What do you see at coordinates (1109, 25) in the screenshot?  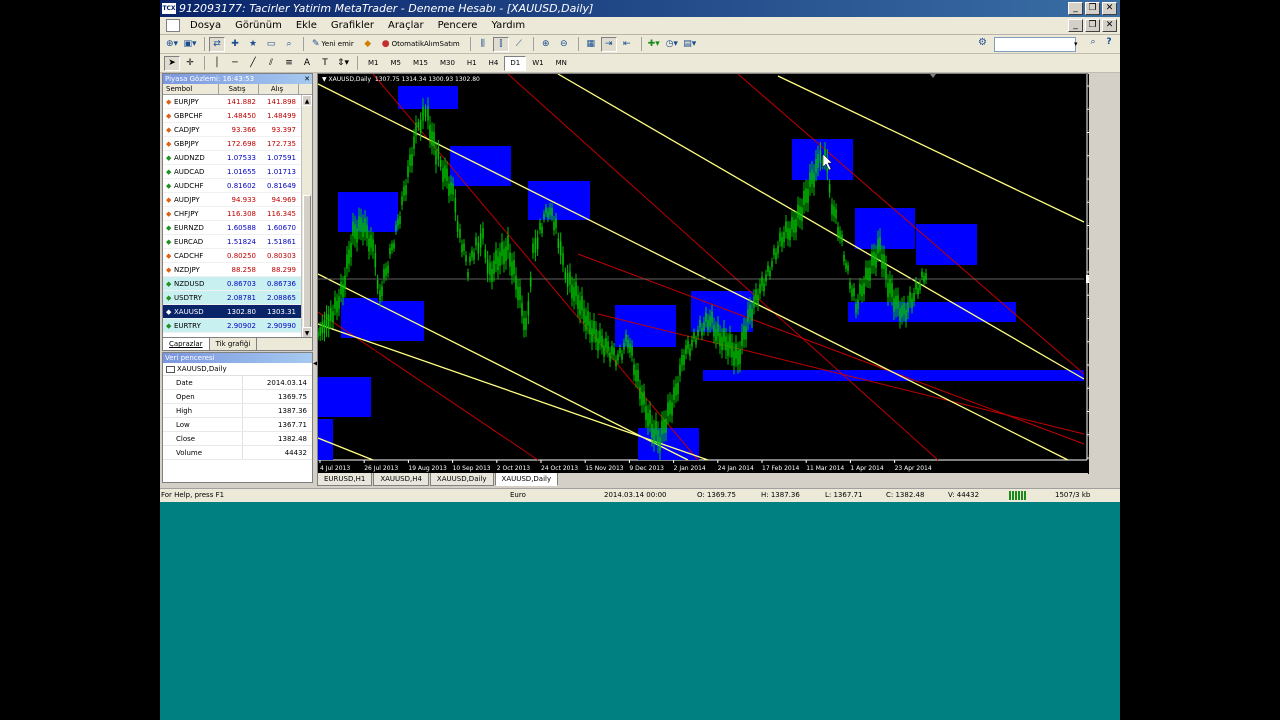 I see `child-close-button: ✕` at bounding box center [1109, 25].